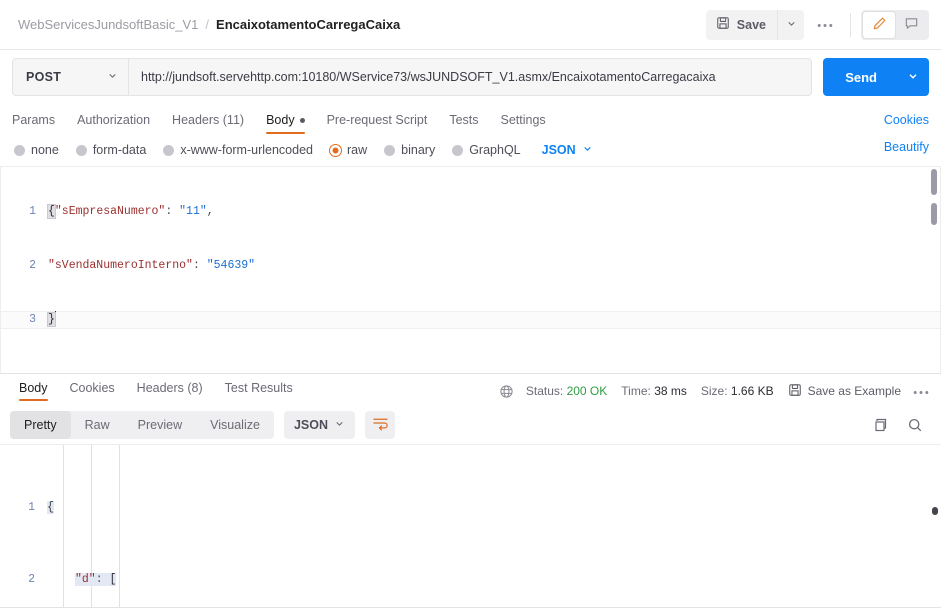 The image size is (941, 608). What do you see at coordinates (40, 425) in the screenshot?
I see `view-pretty-button: Pretty` at bounding box center [40, 425].